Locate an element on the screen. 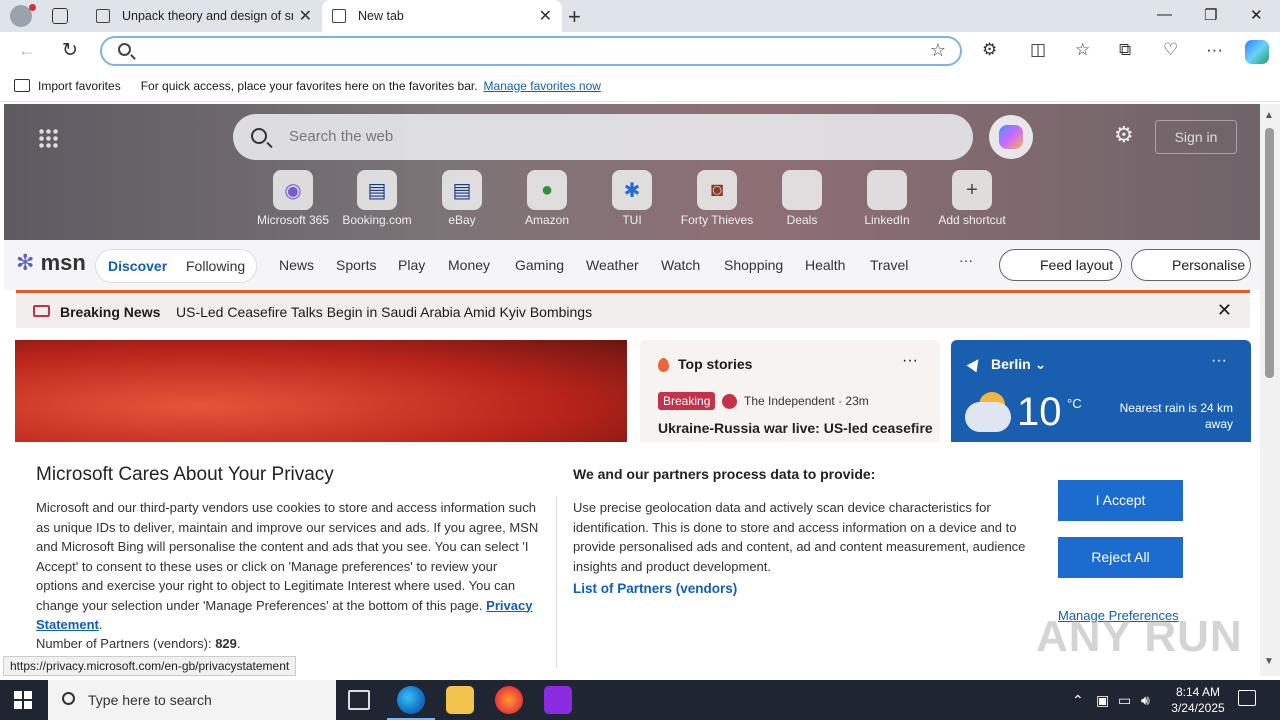  new-tab-button: + is located at coordinates (574, 17).